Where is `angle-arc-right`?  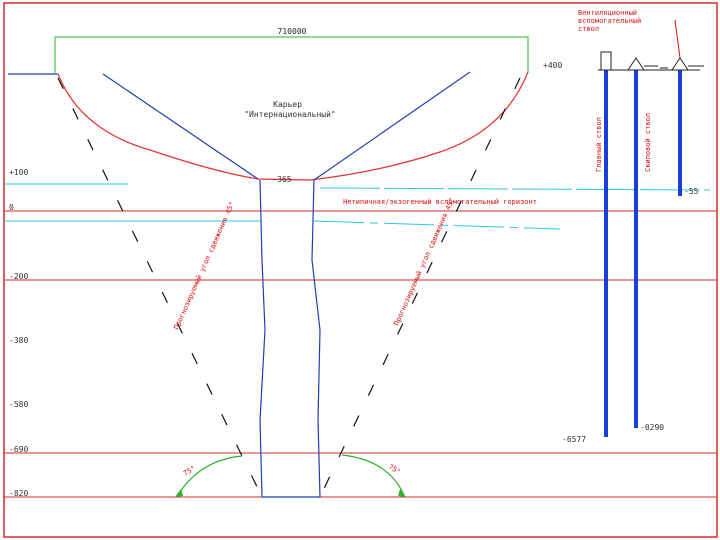 angle-arc-right is located at coordinates (373, 475).